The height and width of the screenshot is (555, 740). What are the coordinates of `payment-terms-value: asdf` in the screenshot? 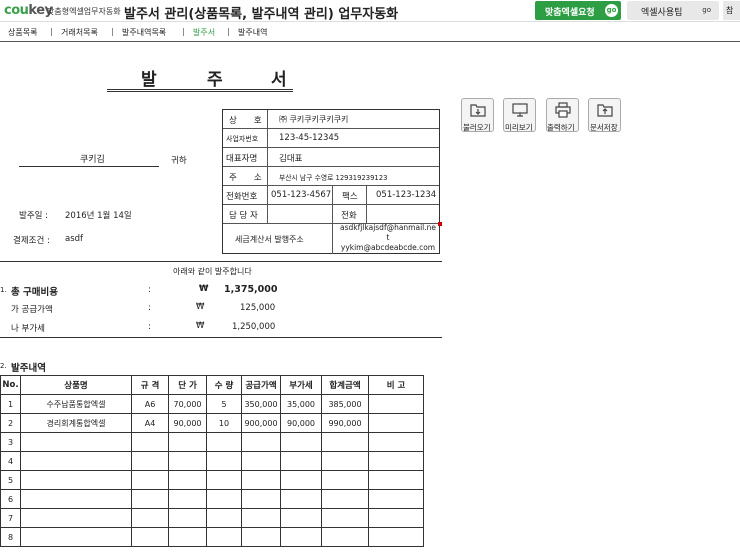 It's located at (74, 239).